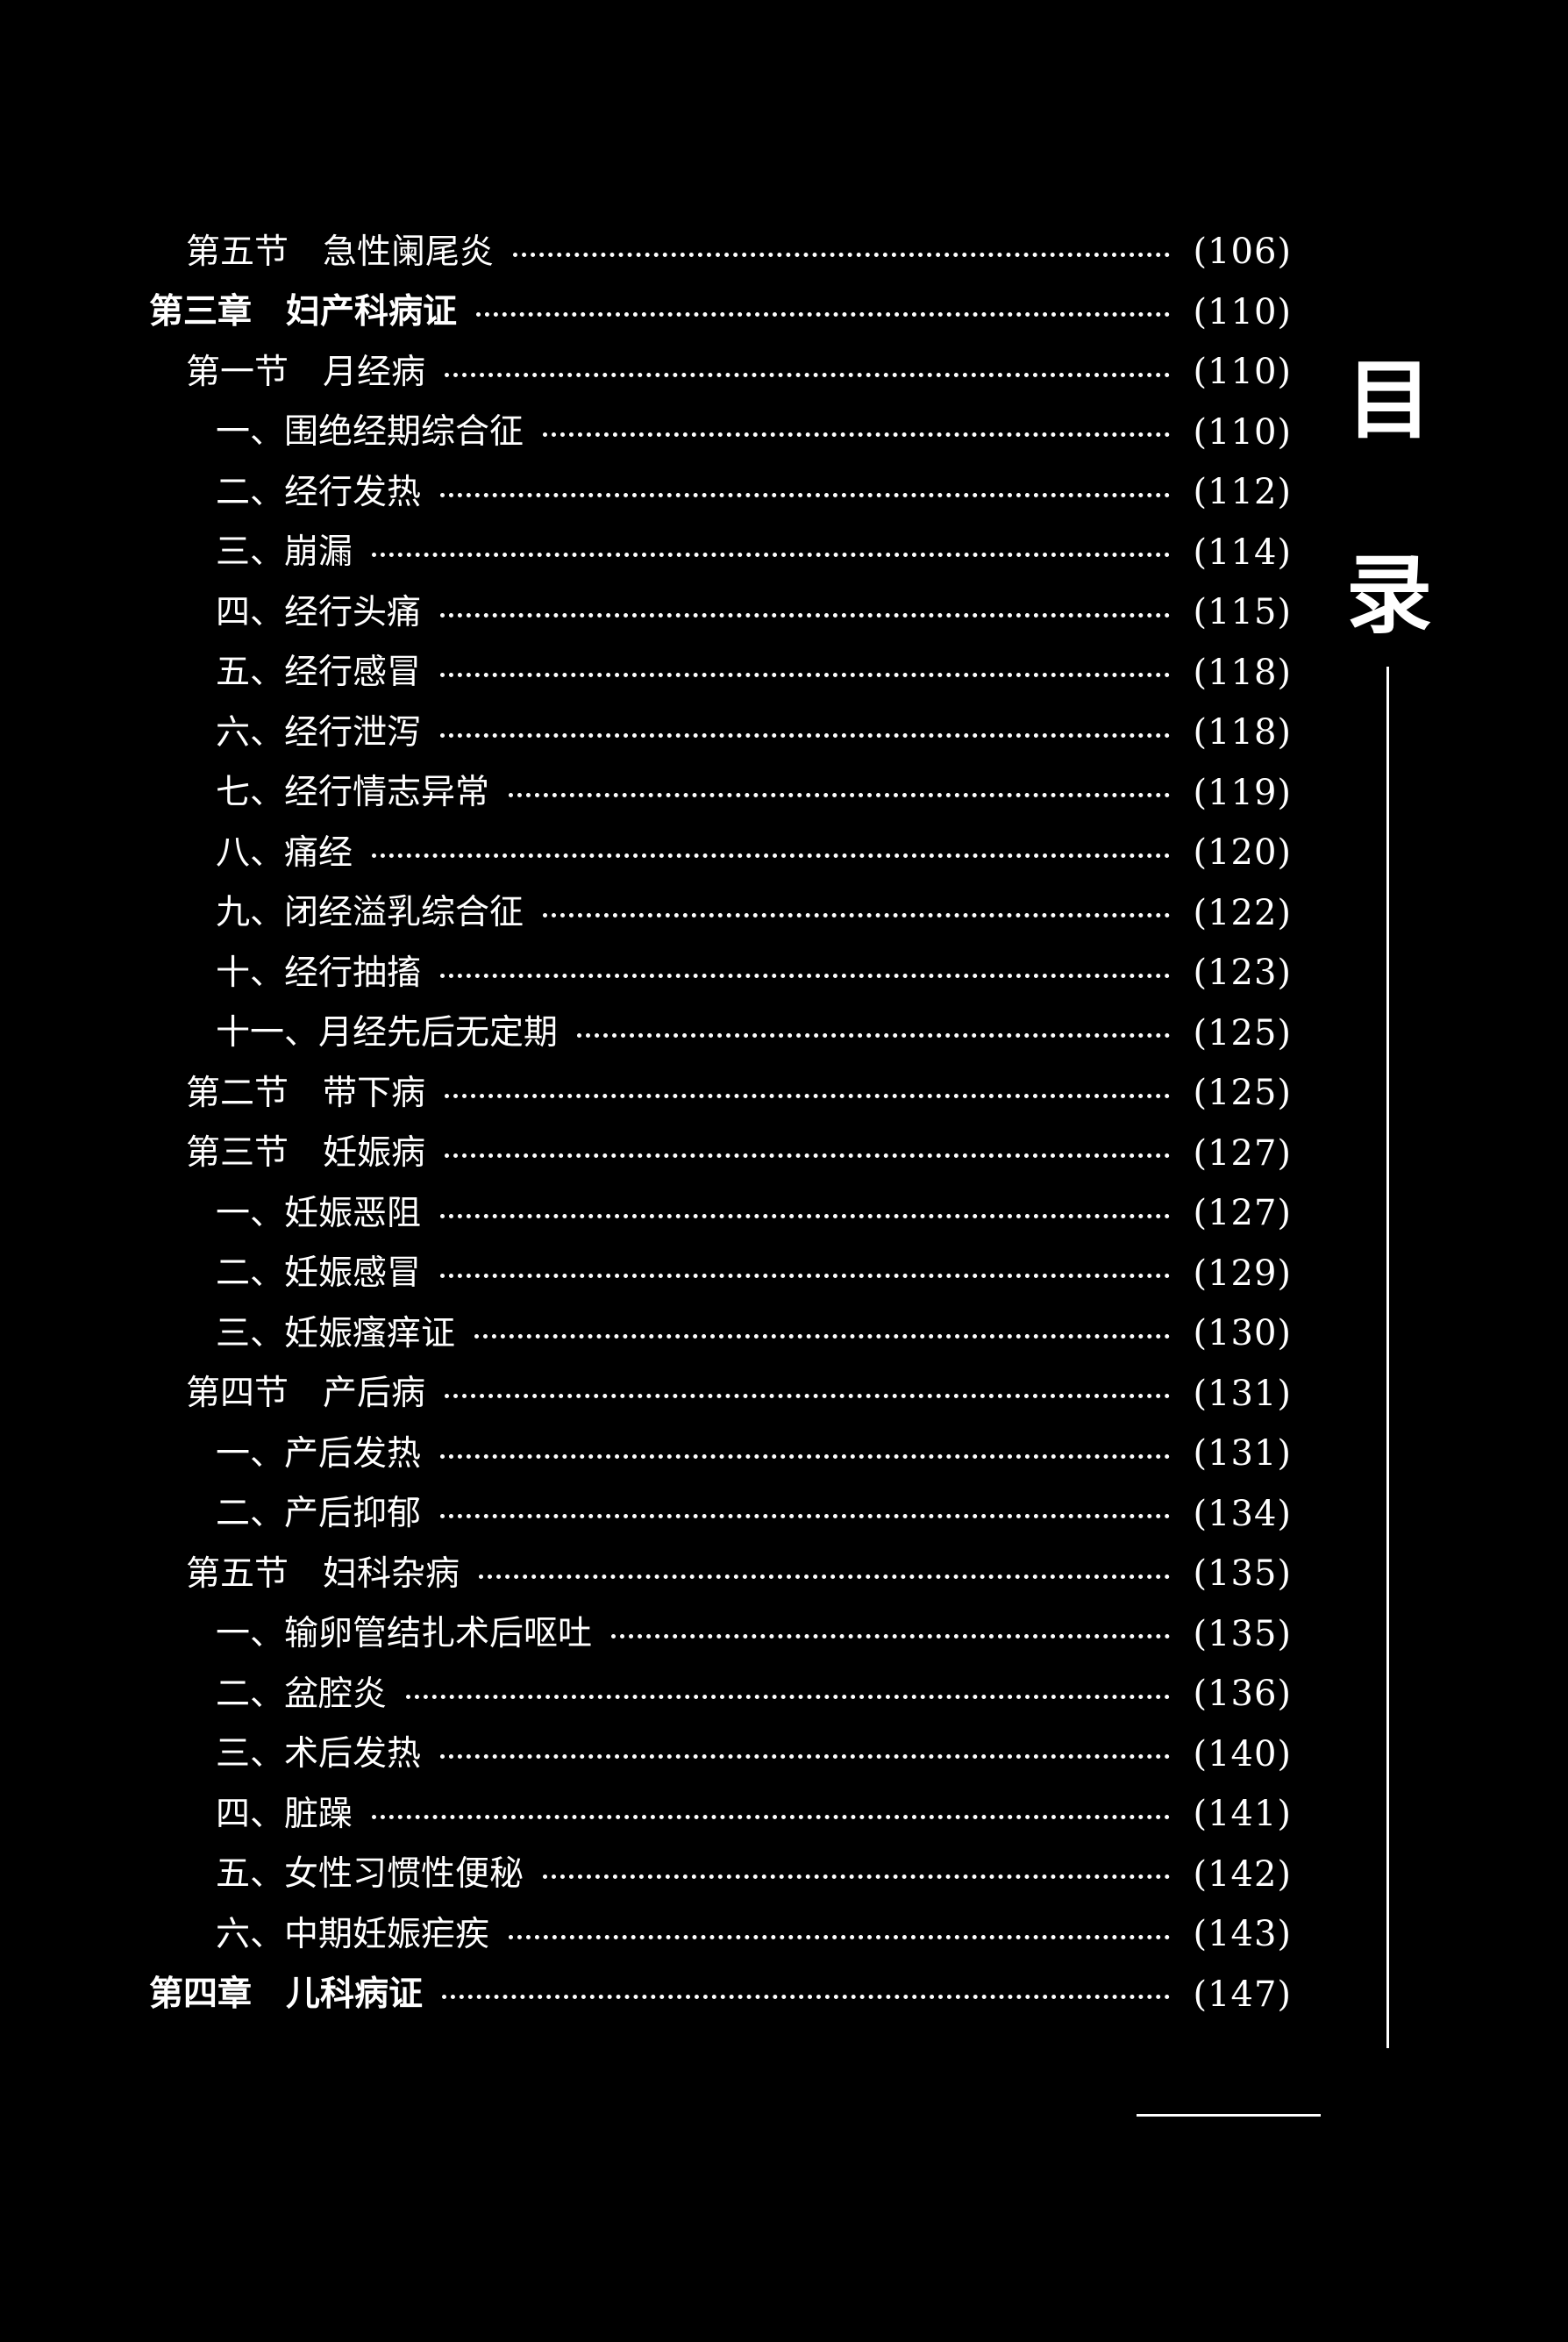 This screenshot has height=2342, width=1568. Describe the element at coordinates (1243, 1213) in the screenshot. I see `toc-entry-page: (127)` at that location.